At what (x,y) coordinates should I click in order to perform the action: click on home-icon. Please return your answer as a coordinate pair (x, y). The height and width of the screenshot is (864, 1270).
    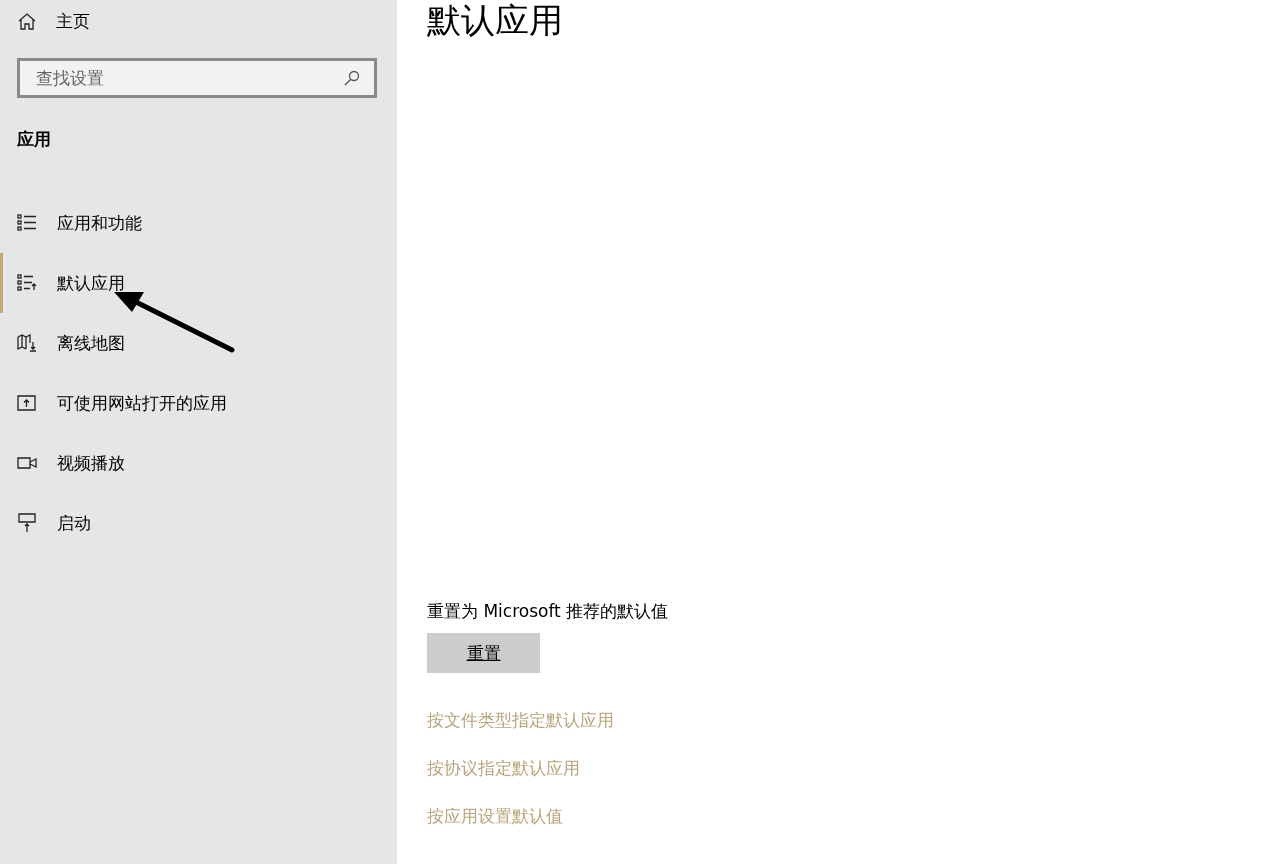
    Looking at the image, I should click on (27, 21).